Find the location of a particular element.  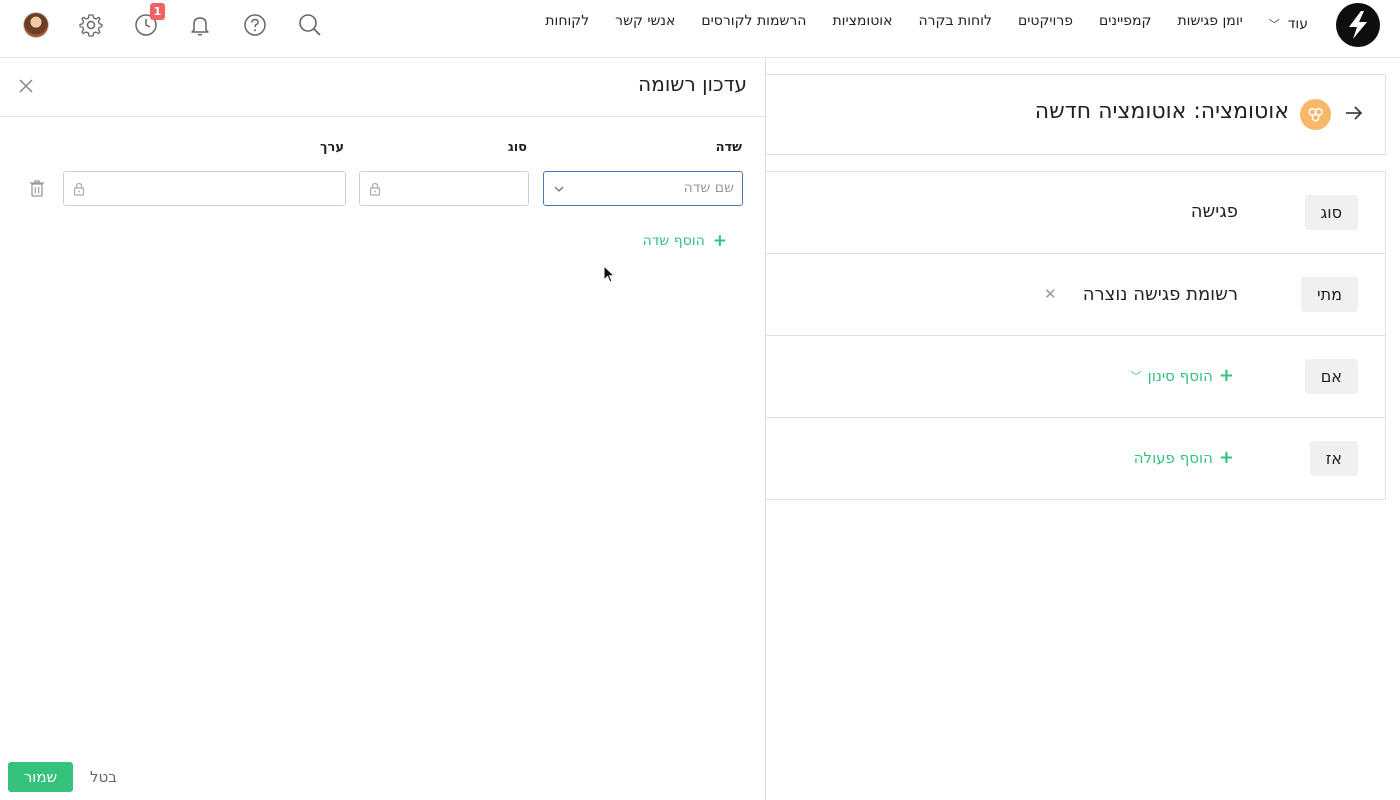

field-name-select: שם שדה is located at coordinates (643, 188).